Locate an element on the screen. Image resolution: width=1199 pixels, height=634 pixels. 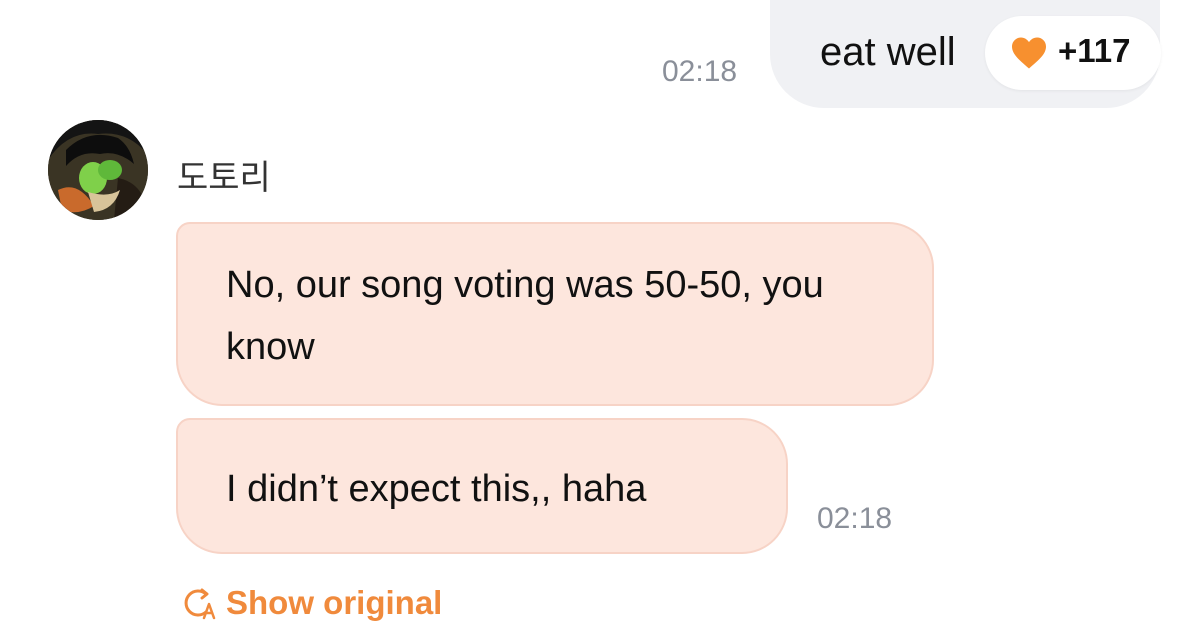
reaction-count: +117 is located at coordinates (1094, 50).